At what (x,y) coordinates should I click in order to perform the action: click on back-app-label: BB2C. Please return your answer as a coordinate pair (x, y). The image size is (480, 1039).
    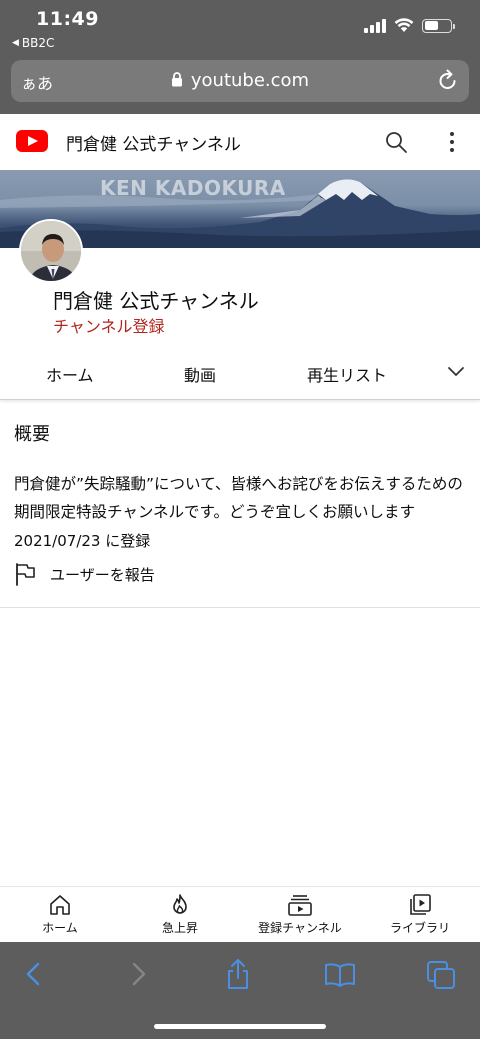
    Looking at the image, I should click on (38, 43).